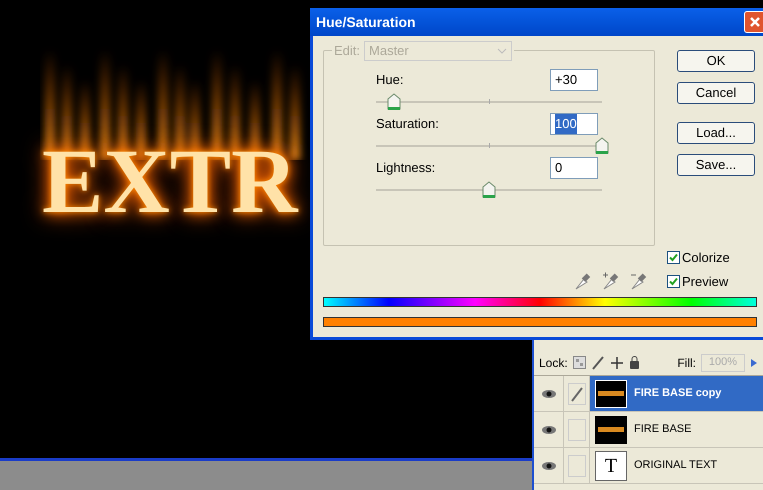 This screenshot has height=490, width=763. What do you see at coordinates (390, 80) in the screenshot?
I see `slider-label: Hue:` at bounding box center [390, 80].